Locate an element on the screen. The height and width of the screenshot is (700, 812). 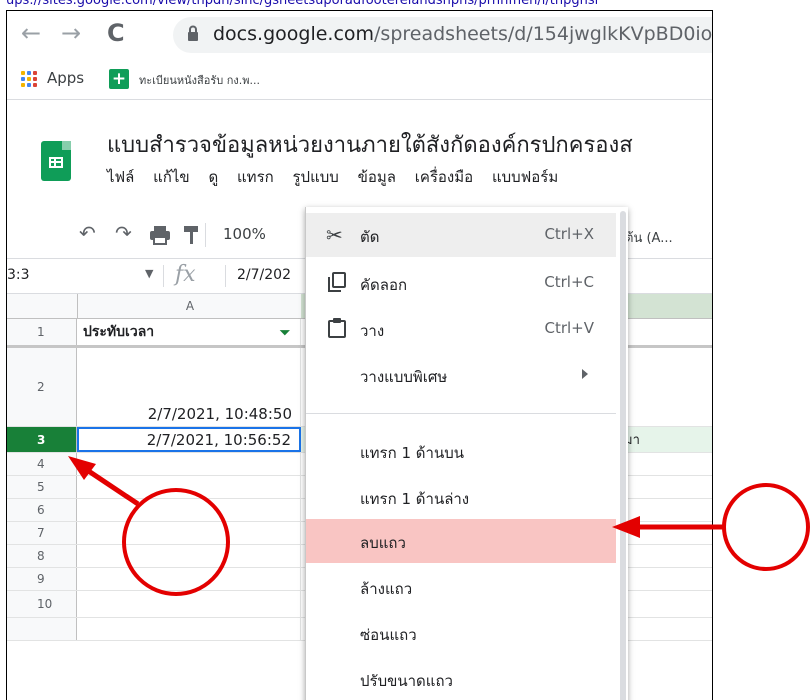
clipboard-icon is located at coordinates (337, 328).